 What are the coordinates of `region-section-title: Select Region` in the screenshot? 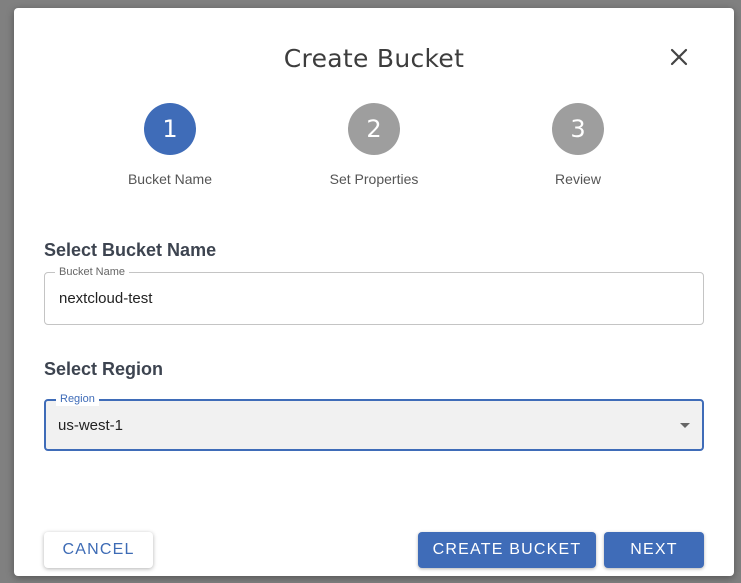 It's located at (104, 369).